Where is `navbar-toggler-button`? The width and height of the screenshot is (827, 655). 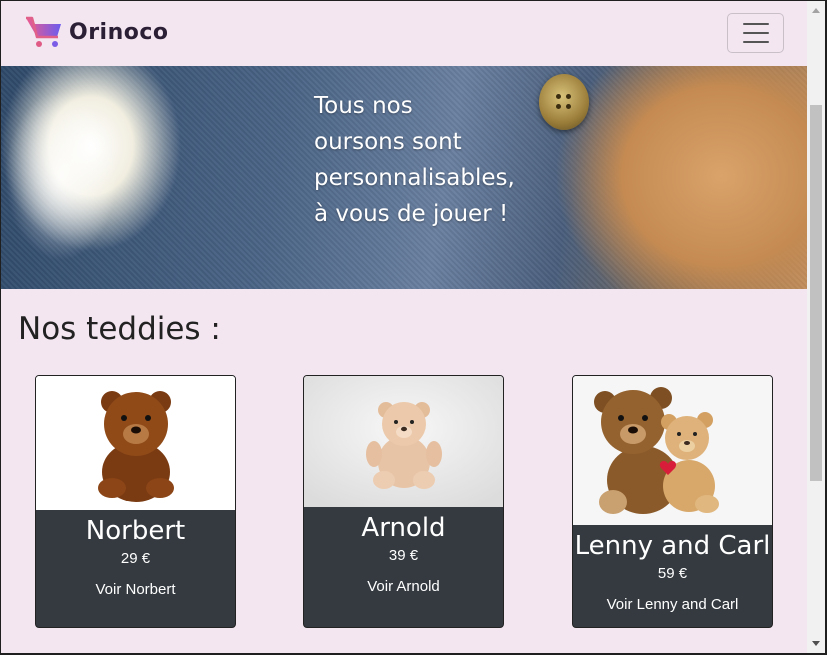
navbar-toggler-button is located at coordinates (755, 33).